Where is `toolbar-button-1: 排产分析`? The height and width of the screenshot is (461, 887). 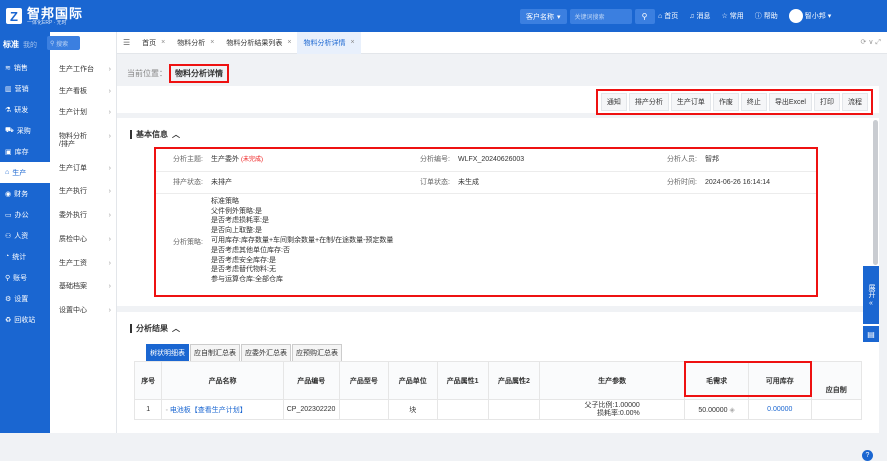 toolbar-button-1: 排产分析 is located at coordinates (648, 102).